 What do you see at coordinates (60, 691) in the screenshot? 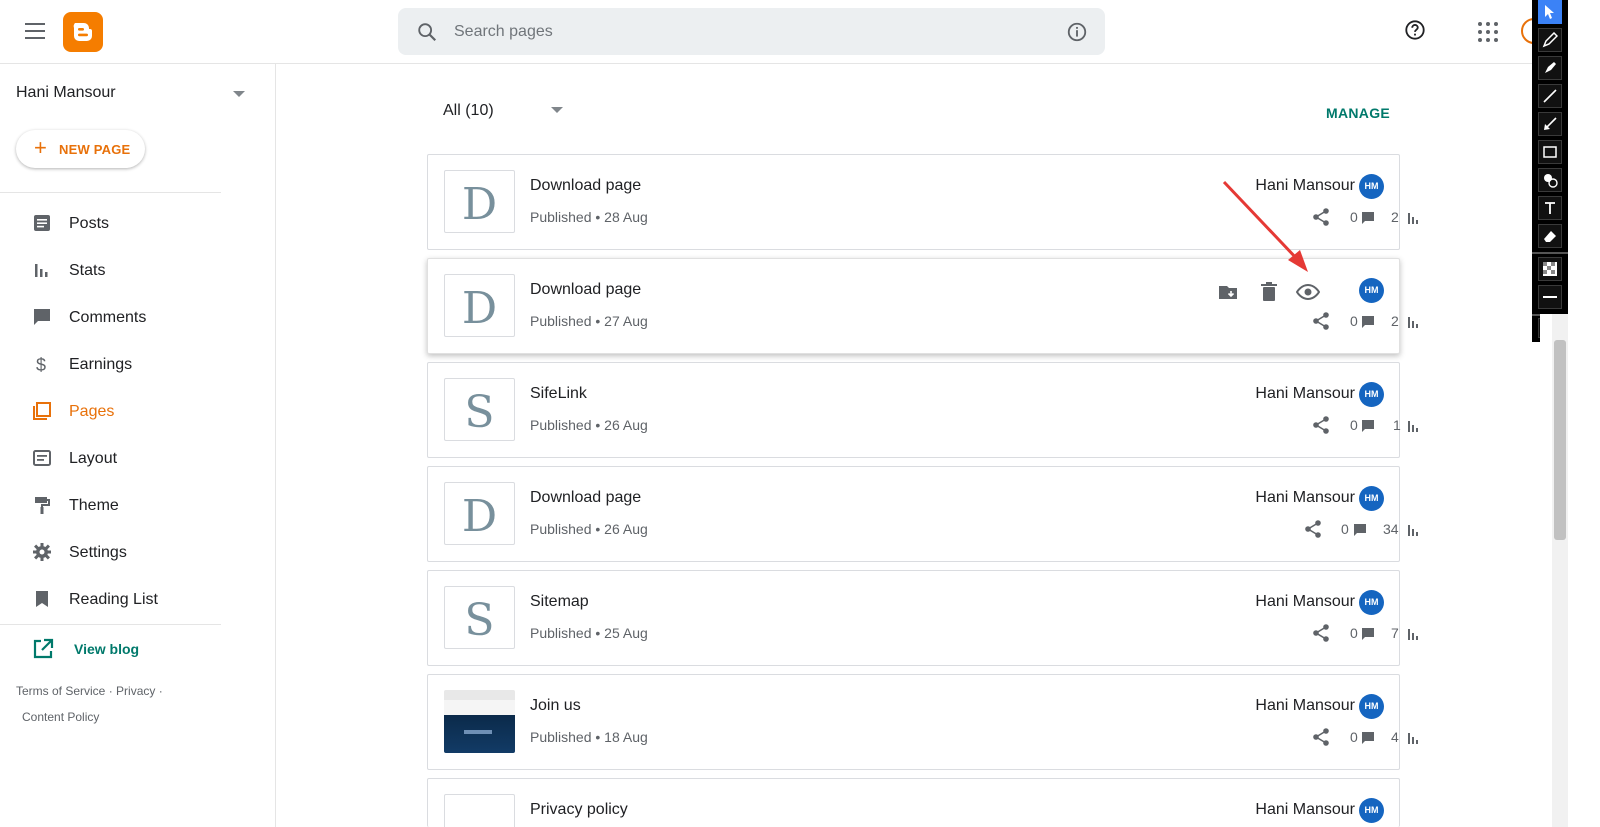
I see `terms-link: Terms of Service` at bounding box center [60, 691].